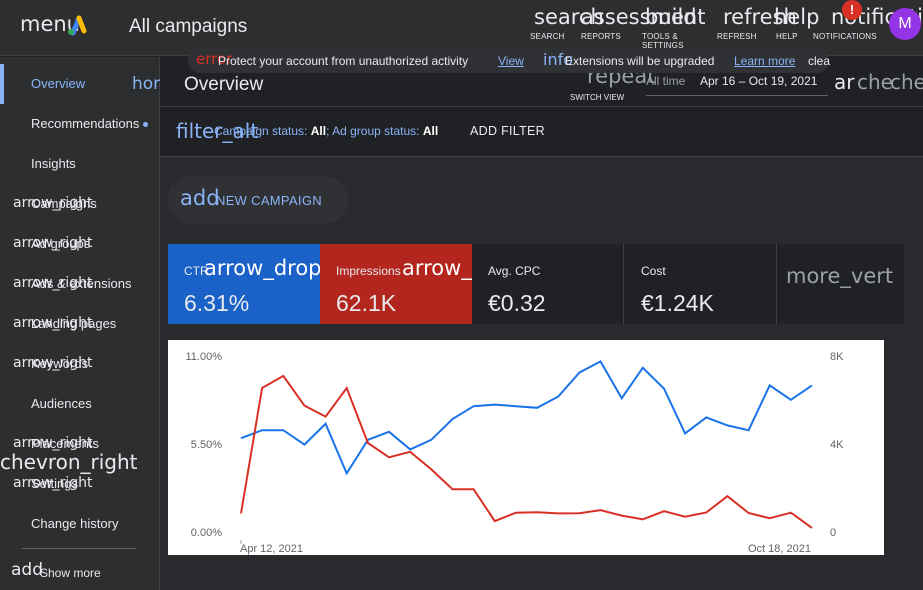 The height and width of the screenshot is (590, 923). What do you see at coordinates (701, 284) in the screenshot?
I see `metric-card-cost: Cost €1.24K` at bounding box center [701, 284].